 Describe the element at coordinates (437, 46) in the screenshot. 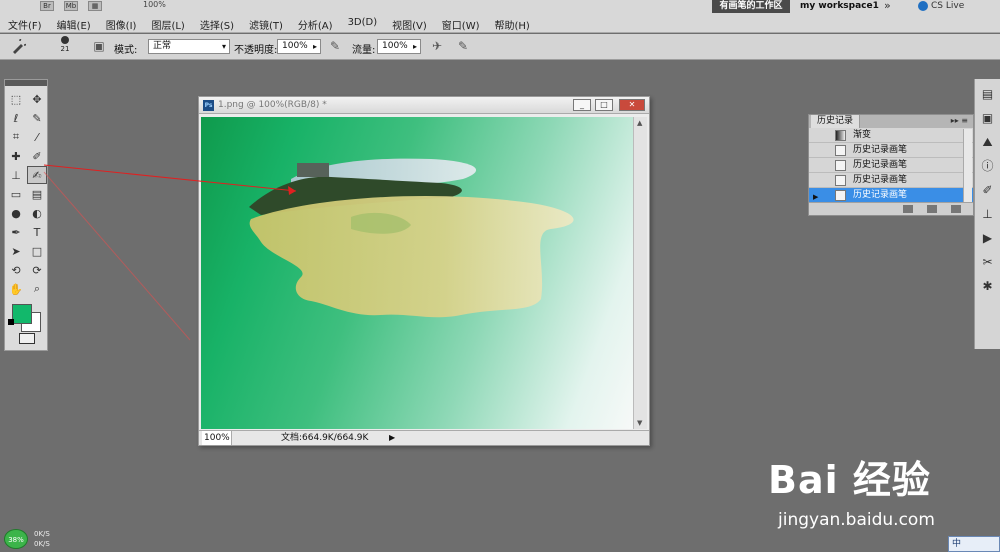

I see `airbrush-icon: ✈` at that location.